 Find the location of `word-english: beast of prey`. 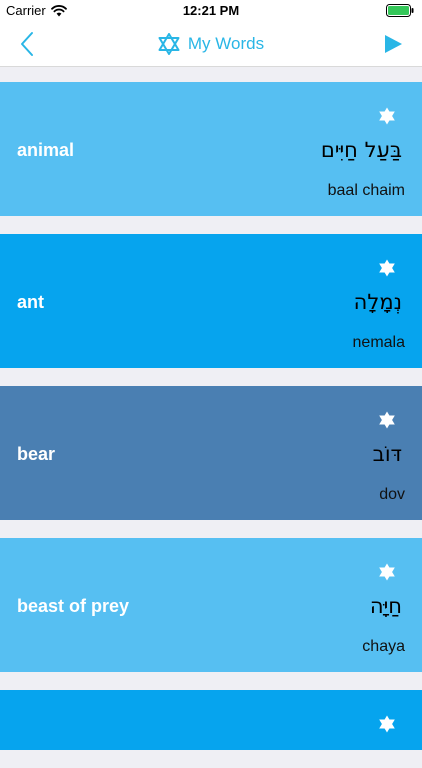

word-english: beast of prey is located at coordinates (73, 606).